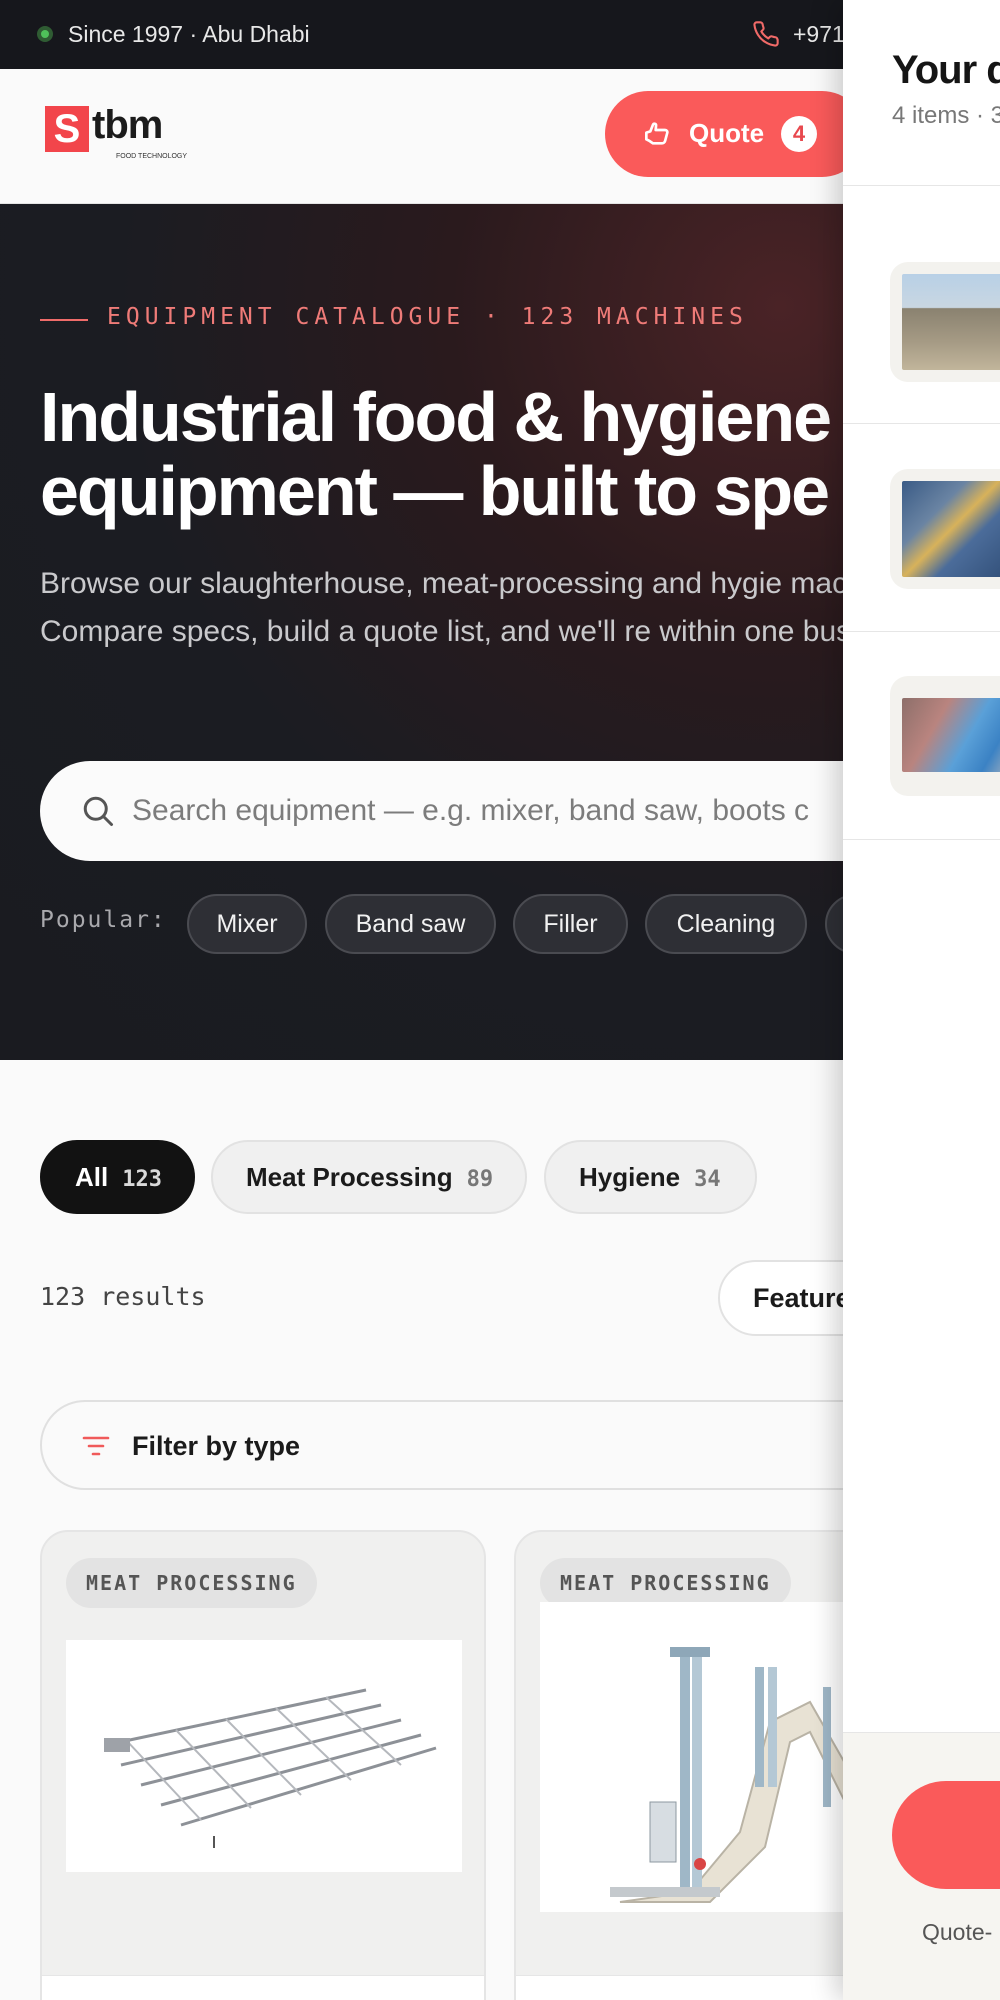  I want to click on quote-count-badge: 4, so click(799, 134).